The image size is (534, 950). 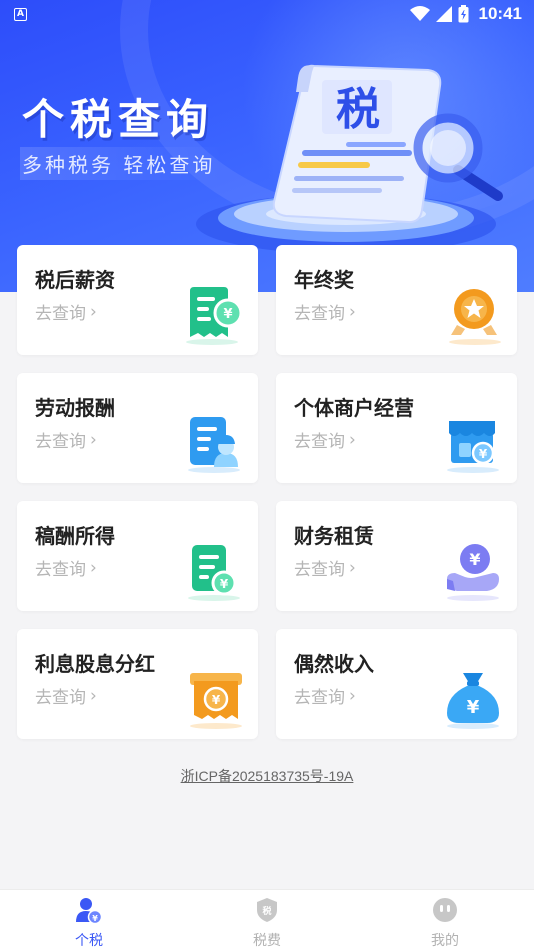 What do you see at coordinates (475, 317) in the screenshot?
I see `medal-icon` at bounding box center [475, 317].